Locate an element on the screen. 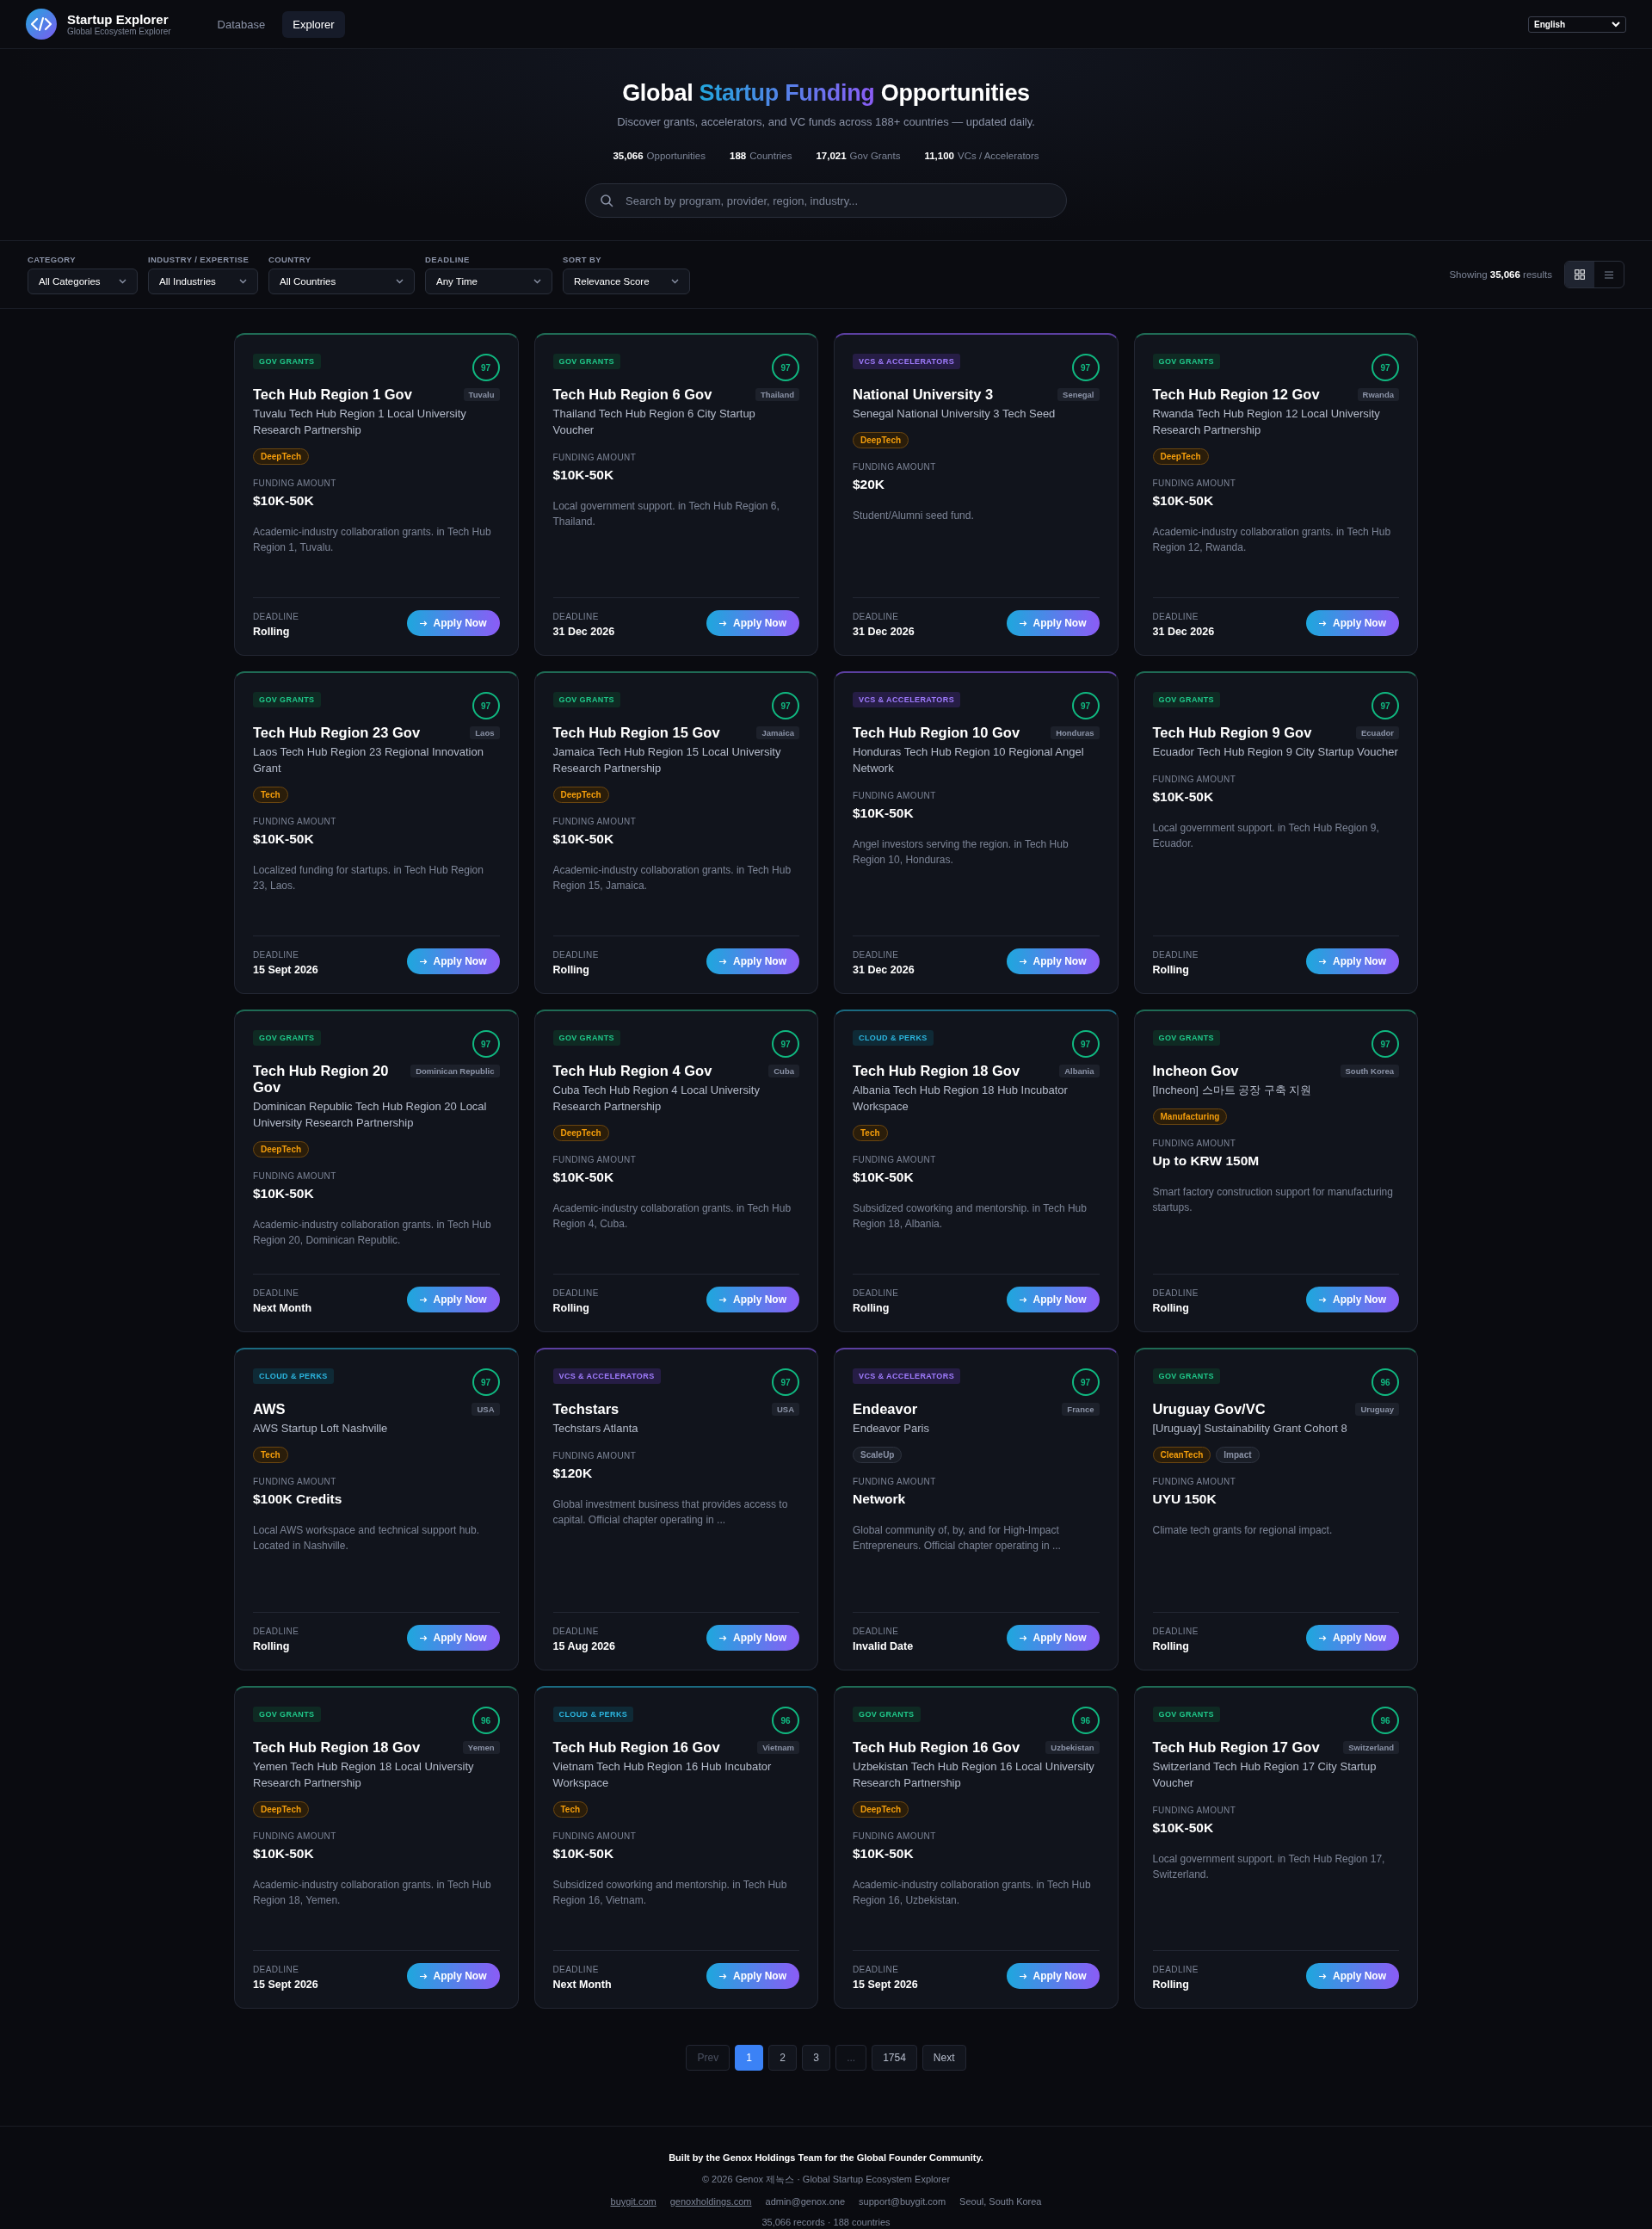 Image resolution: width=1652 pixels, height=2229 pixels. program-name: Uzbekistan Tech Hub Region 16 Local University Research Partnership is located at coordinates (974, 1774).